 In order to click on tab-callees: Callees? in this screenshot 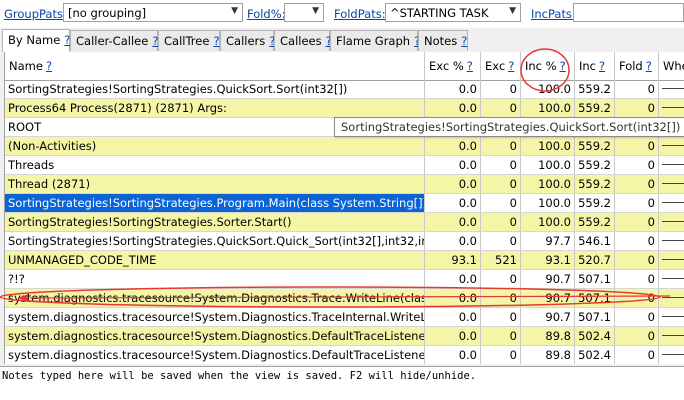, I will do `click(303, 40)`.